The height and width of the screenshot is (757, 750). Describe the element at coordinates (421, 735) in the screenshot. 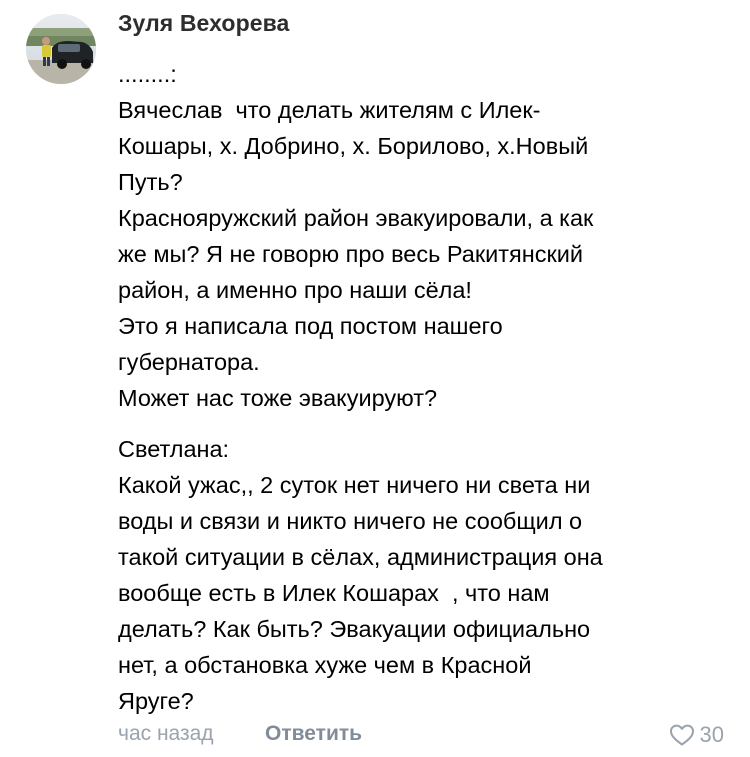

I see `comment-footer: час назад Ответить 30` at that location.